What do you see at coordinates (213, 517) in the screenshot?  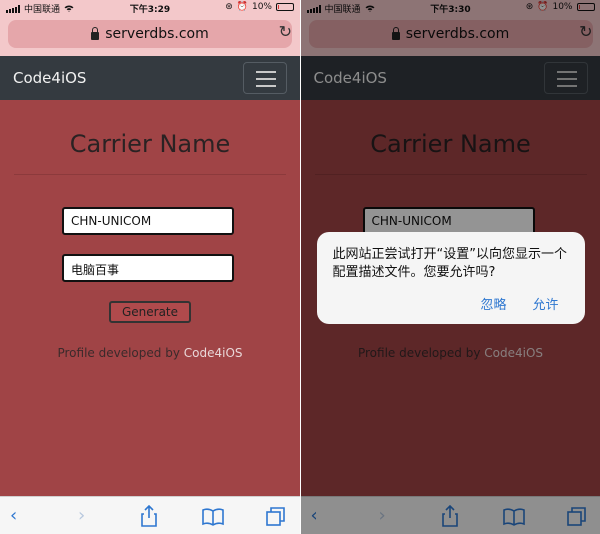 I see `book-icon` at bounding box center [213, 517].